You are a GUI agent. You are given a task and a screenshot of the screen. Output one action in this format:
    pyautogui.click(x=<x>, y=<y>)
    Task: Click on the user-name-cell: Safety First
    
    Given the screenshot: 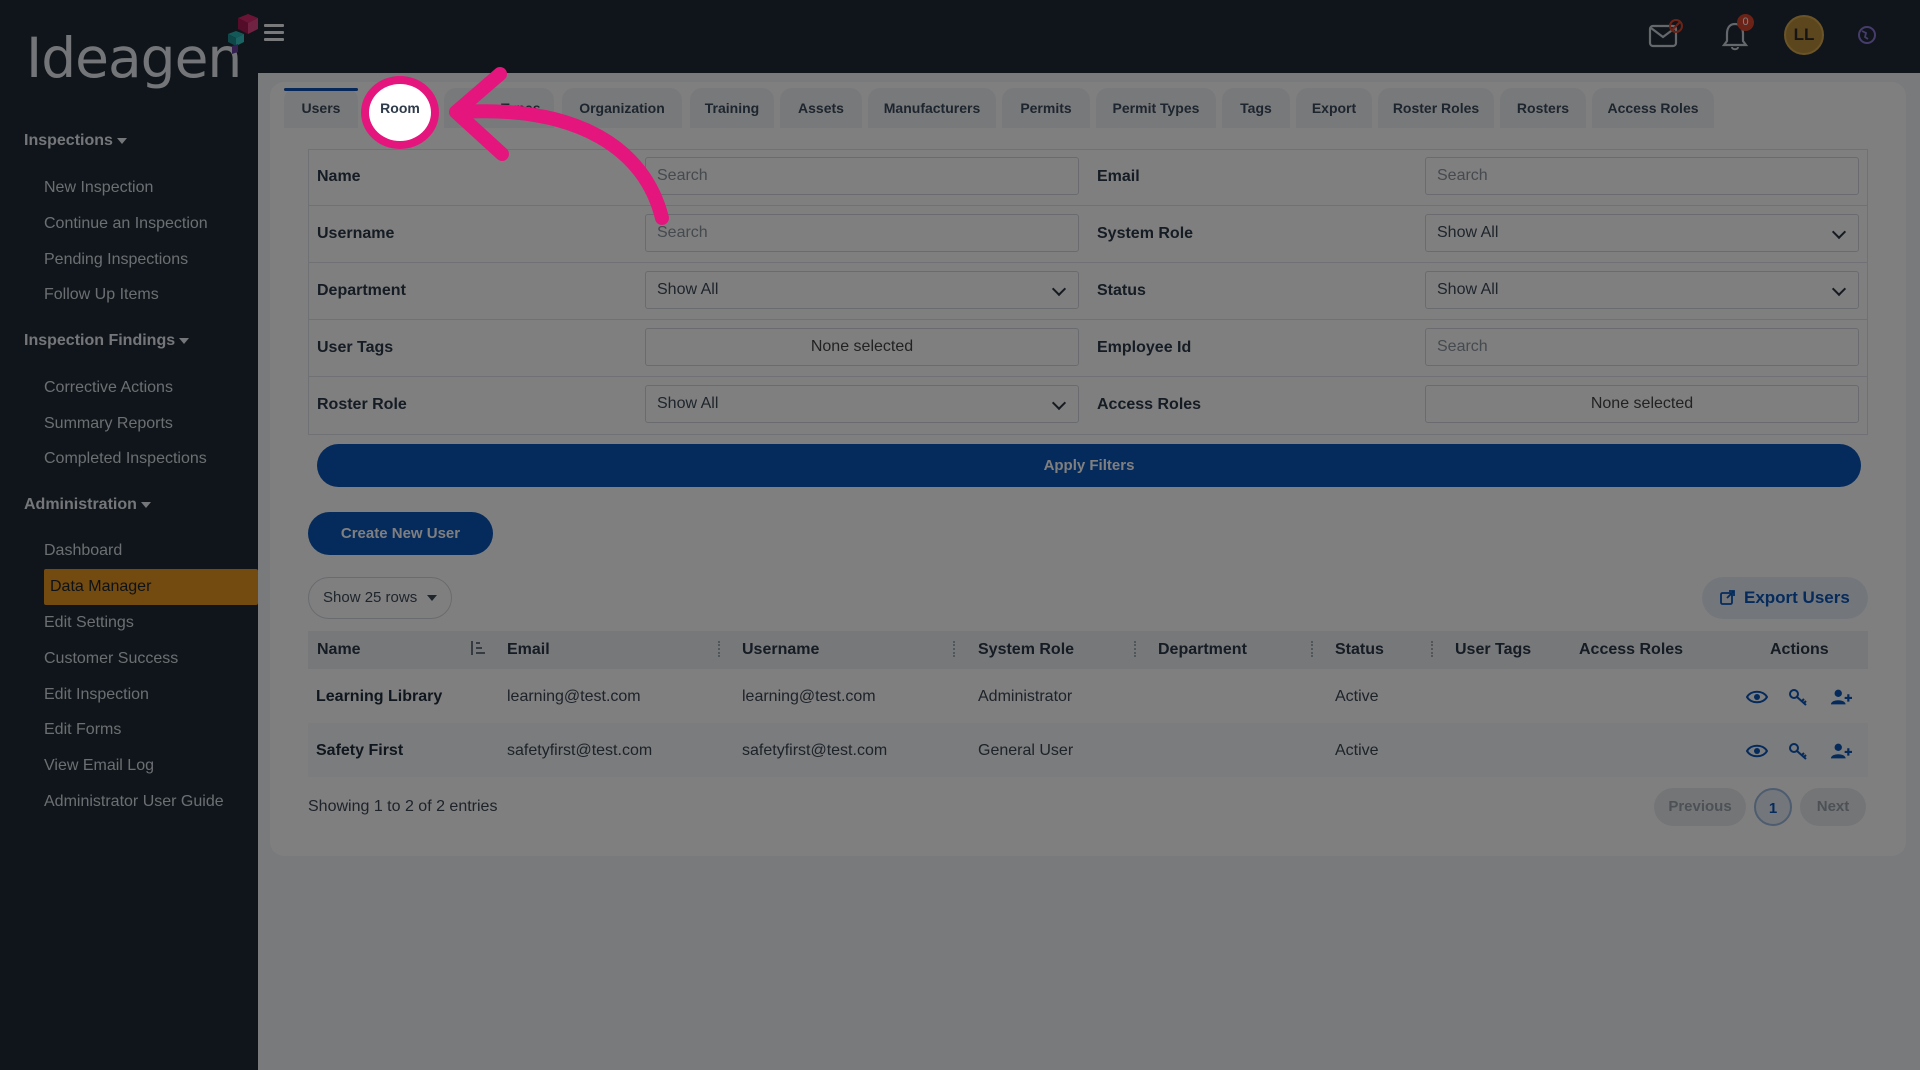 What is the action you would take?
    pyautogui.click(x=359, y=751)
    